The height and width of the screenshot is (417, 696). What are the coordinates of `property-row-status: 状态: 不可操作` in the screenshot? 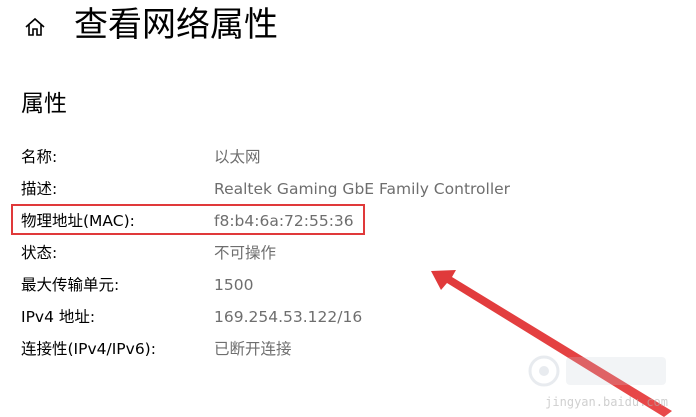 It's located at (348, 253).